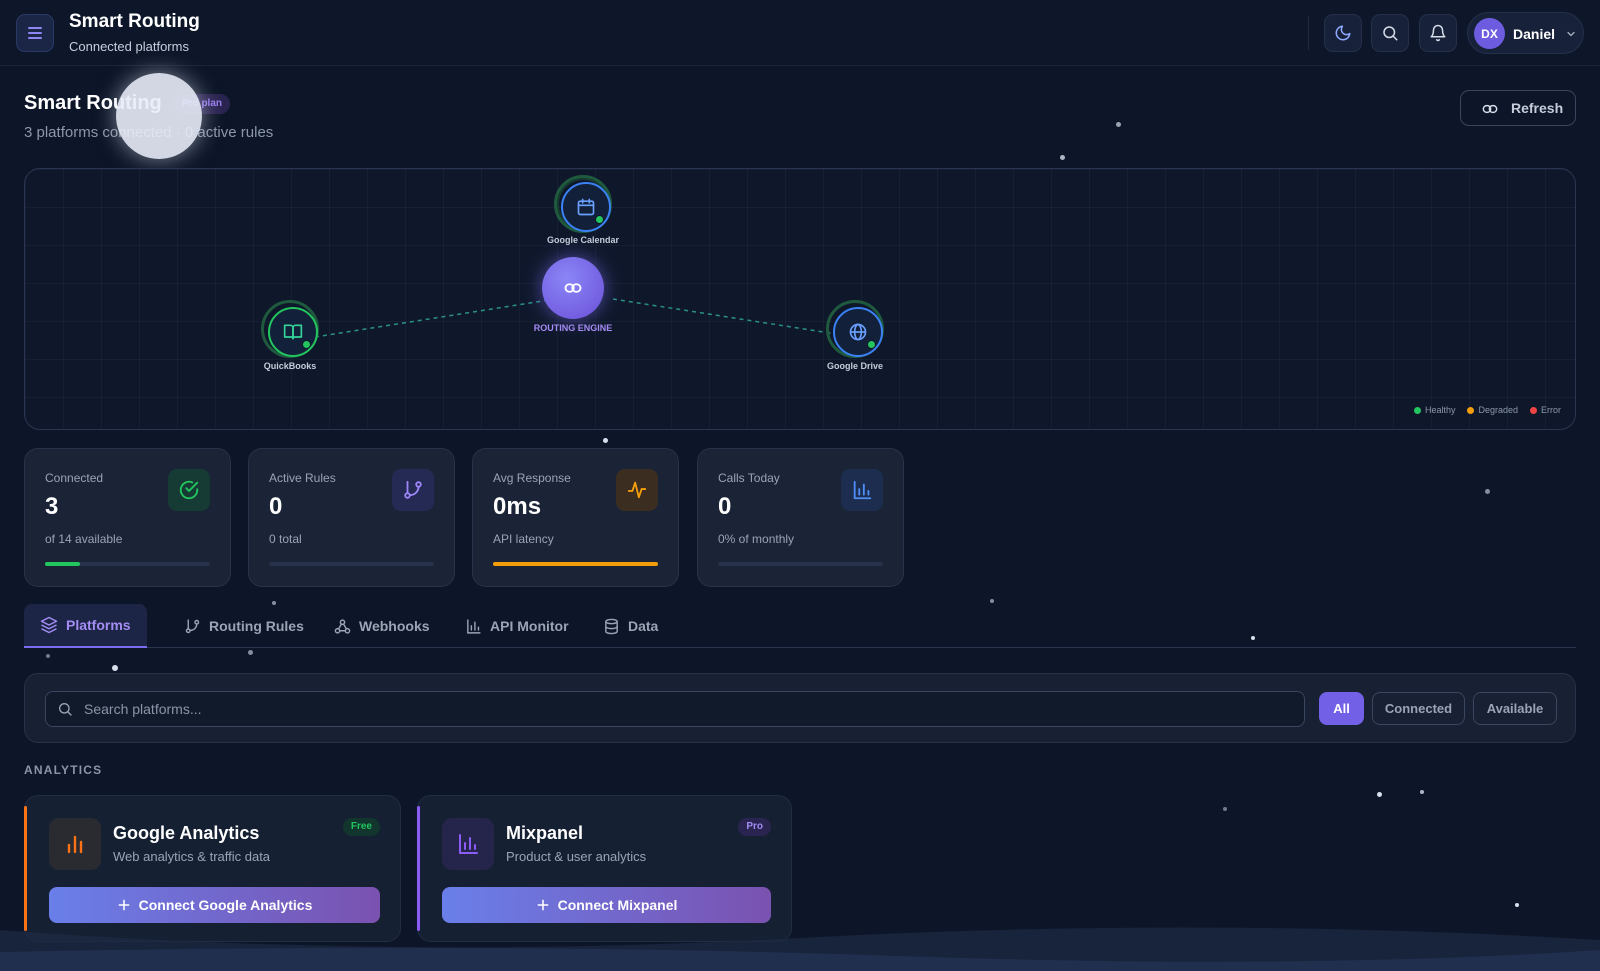 The image size is (1600, 971). Describe the element at coordinates (1308, 33) in the screenshot. I see `header-divider` at that location.